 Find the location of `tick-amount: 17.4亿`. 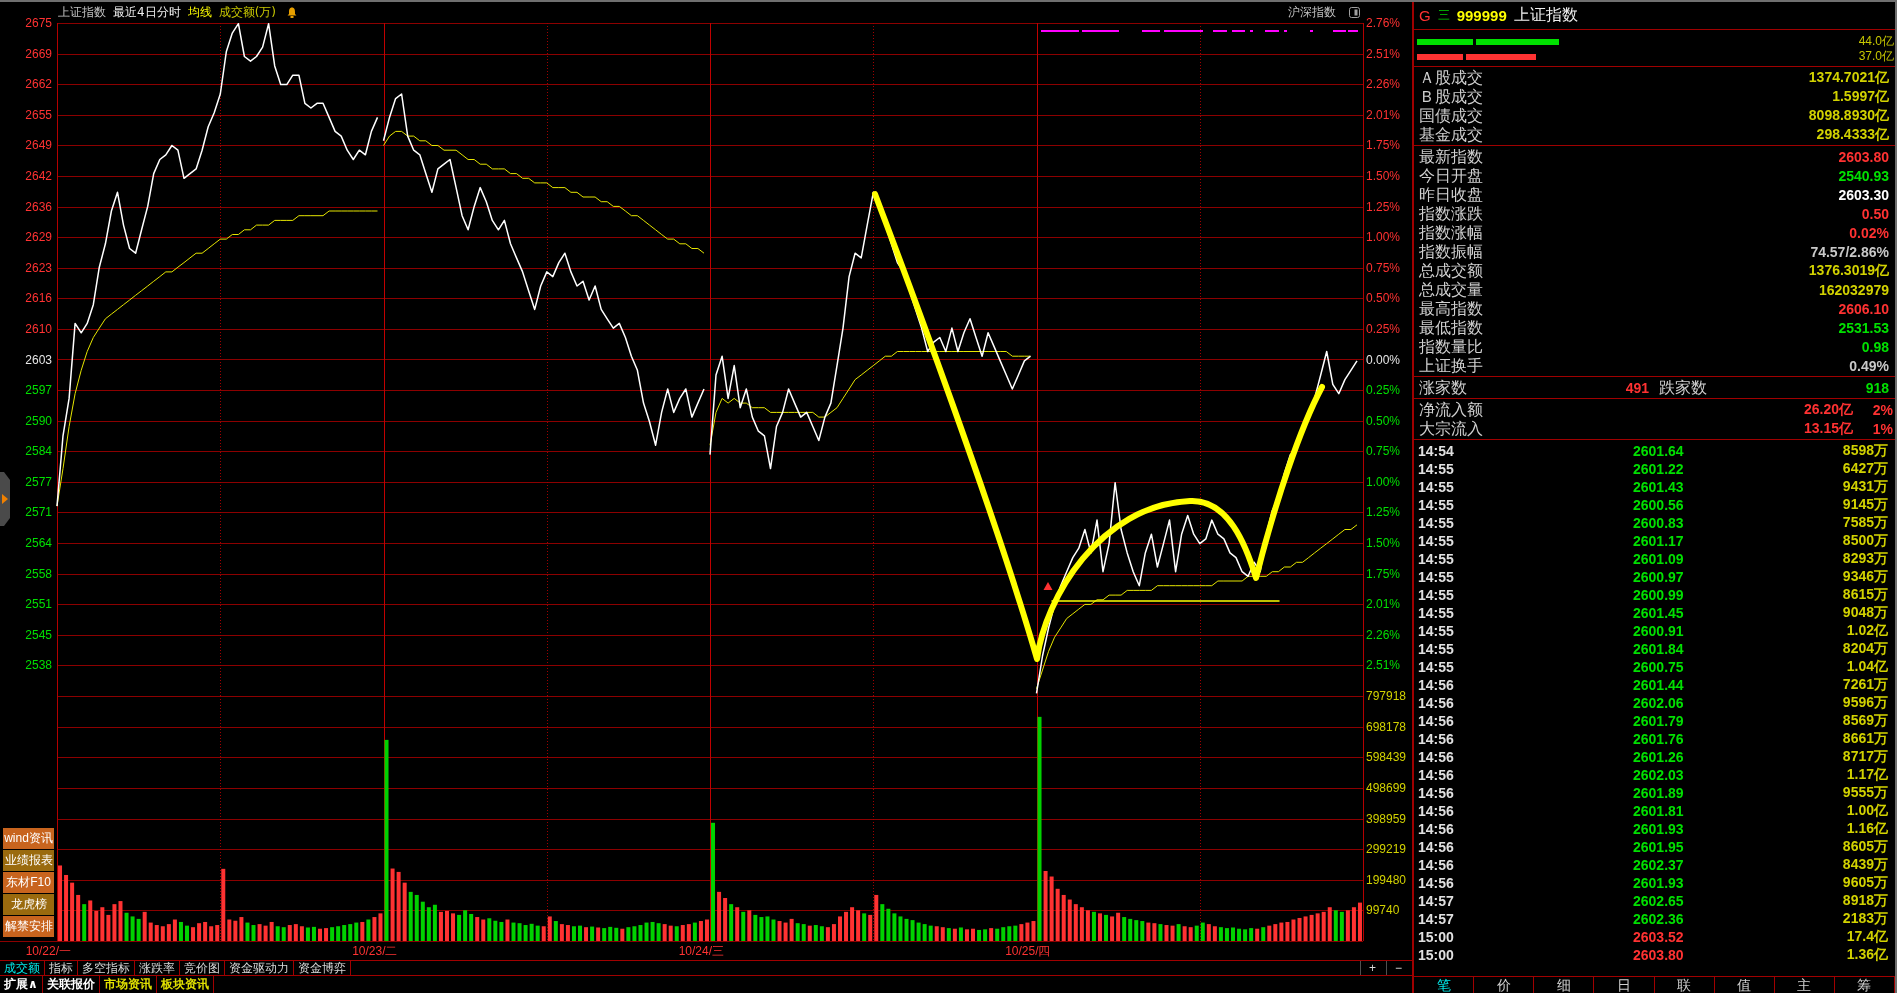

tick-amount: 17.4亿 is located at coordinates (1866, 937).